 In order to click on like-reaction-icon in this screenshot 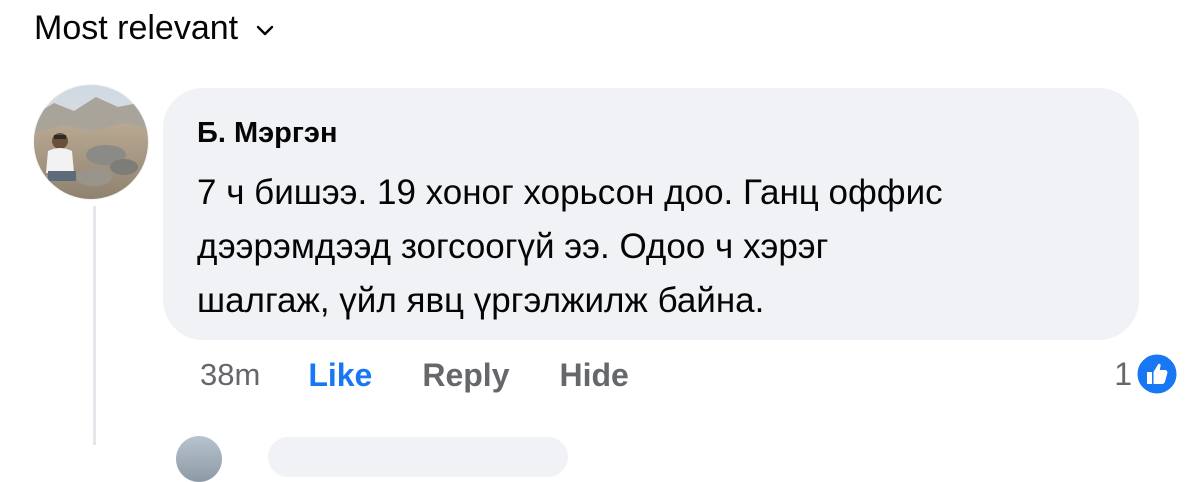, I will do `click(1157, 374)`.